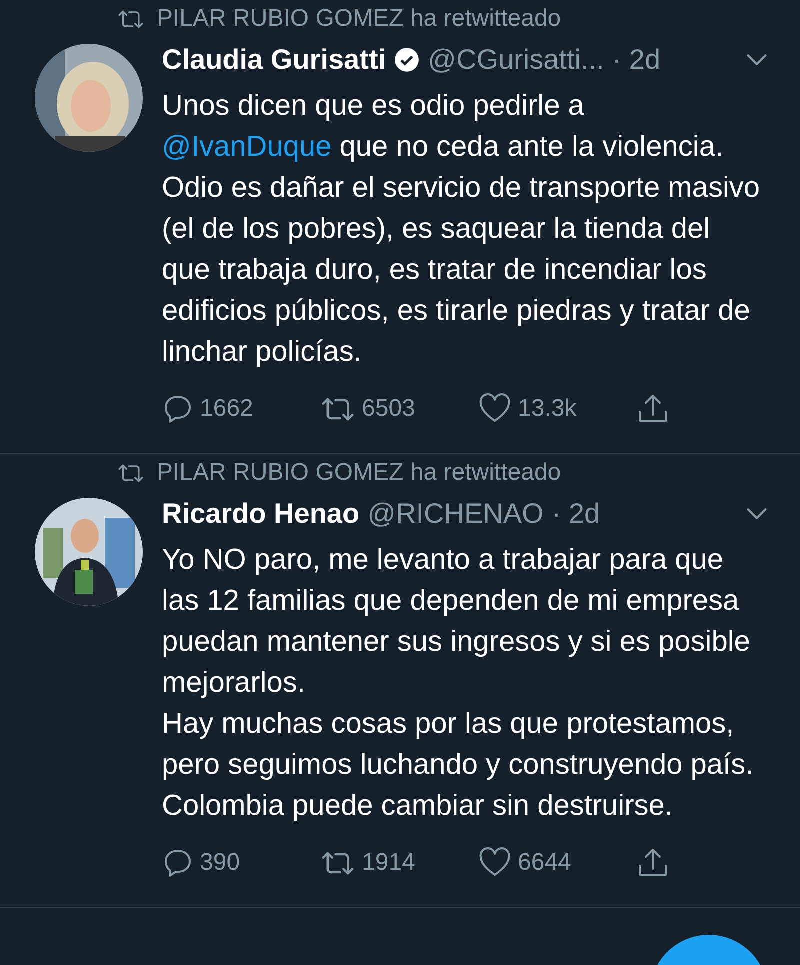 Image resolution: width=800 pixels, height=965 pixels. What do you see at coordinates (399, 409) in the screenshot?
I see `retweet-button: 6503` at bounding box center [399, 409].